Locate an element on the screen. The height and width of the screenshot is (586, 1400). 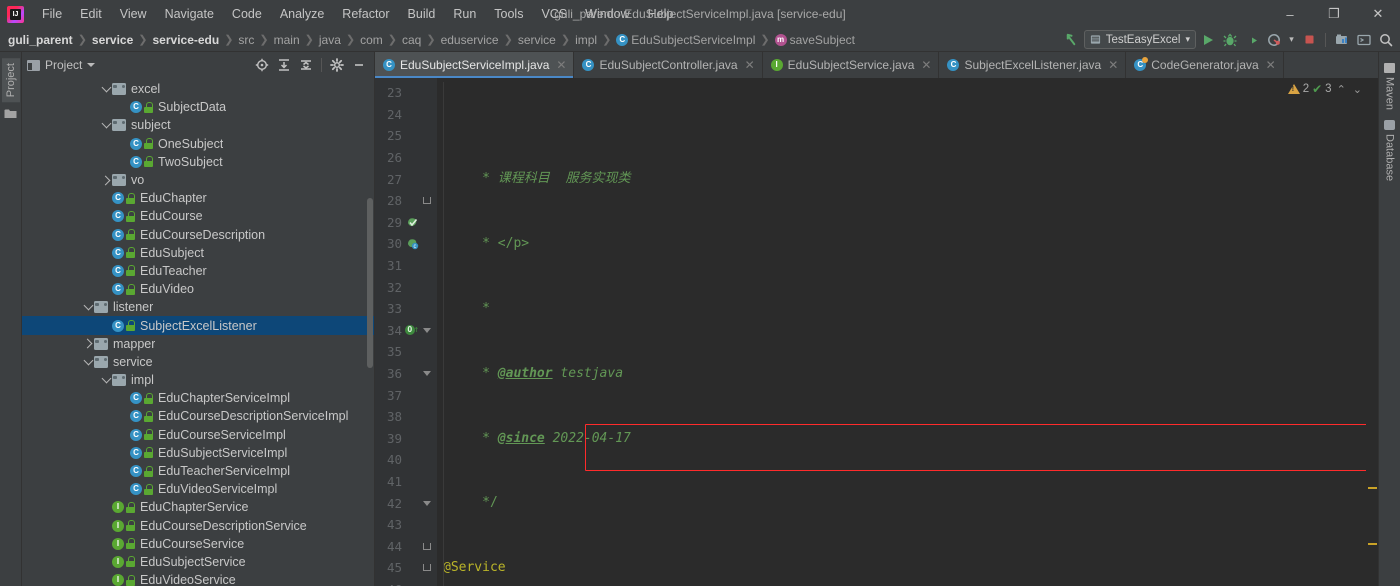
tree-item: impl is located at coordinates (198, 380).